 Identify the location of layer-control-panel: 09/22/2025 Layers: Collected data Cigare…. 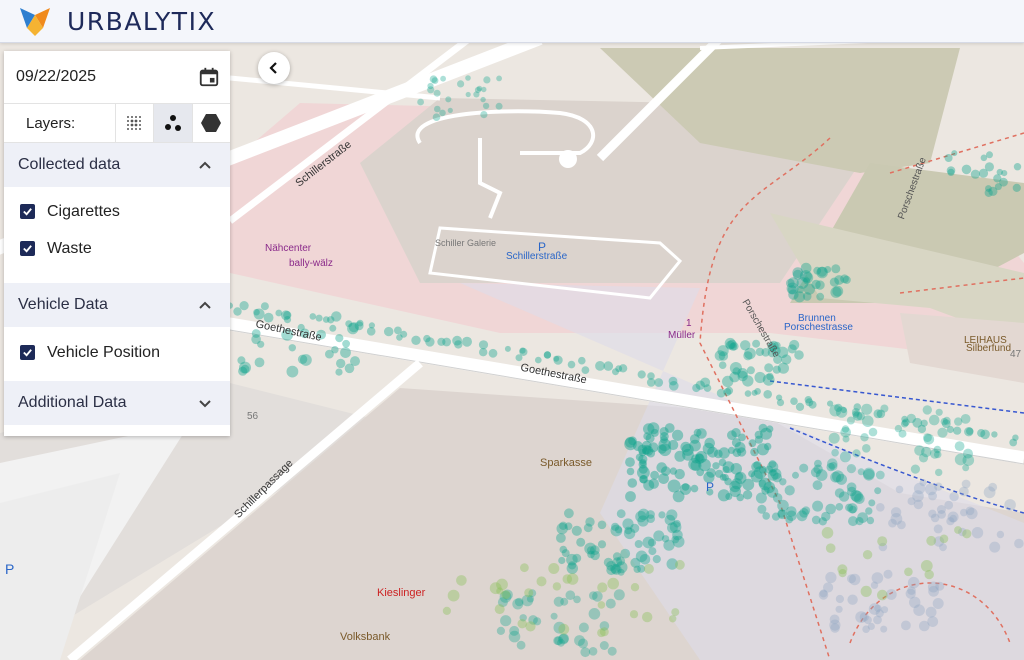
(117, 243).